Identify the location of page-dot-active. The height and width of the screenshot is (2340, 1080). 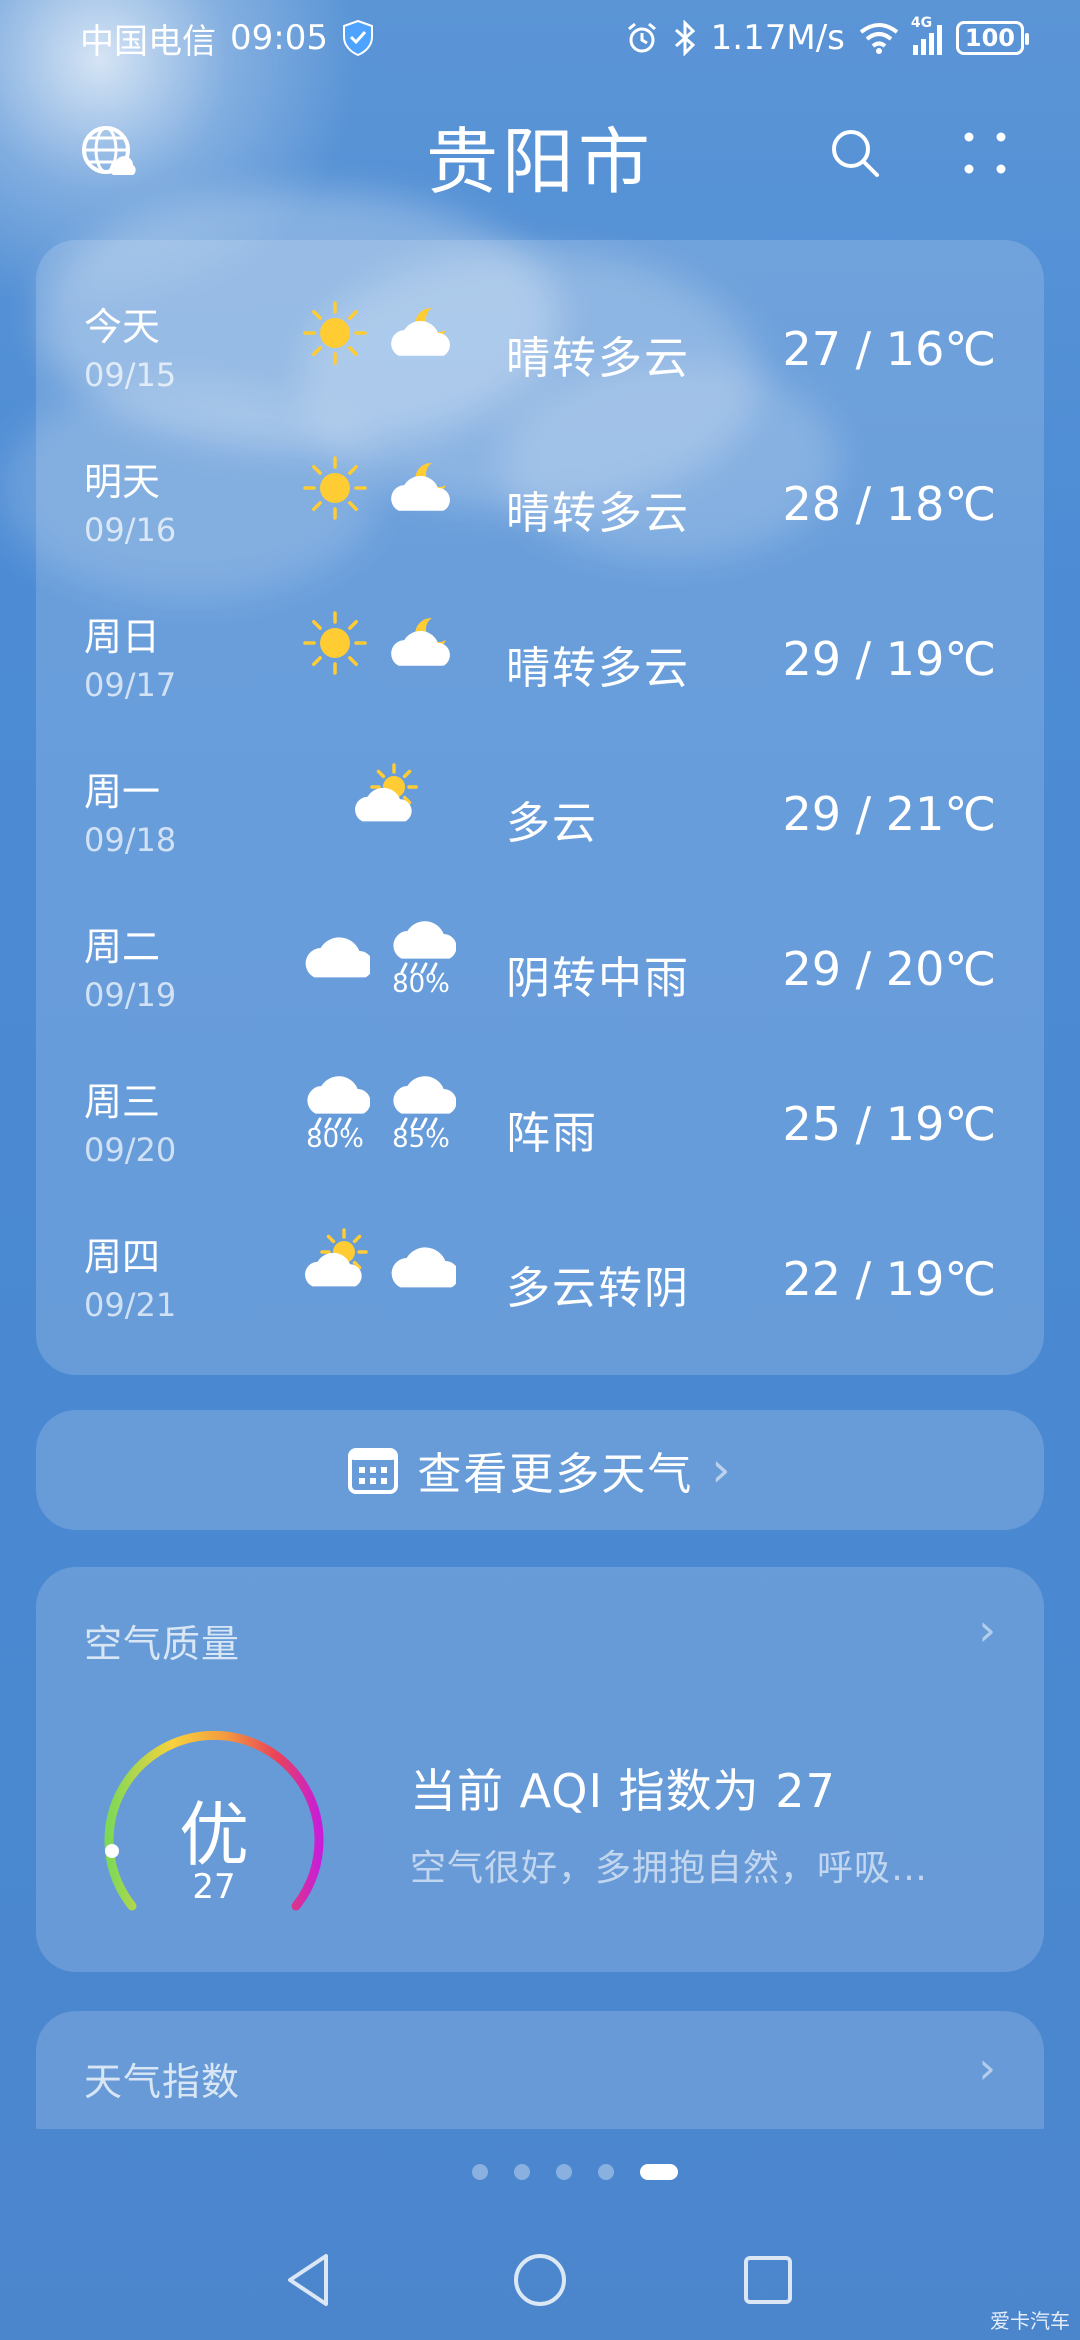
(659, 2172).